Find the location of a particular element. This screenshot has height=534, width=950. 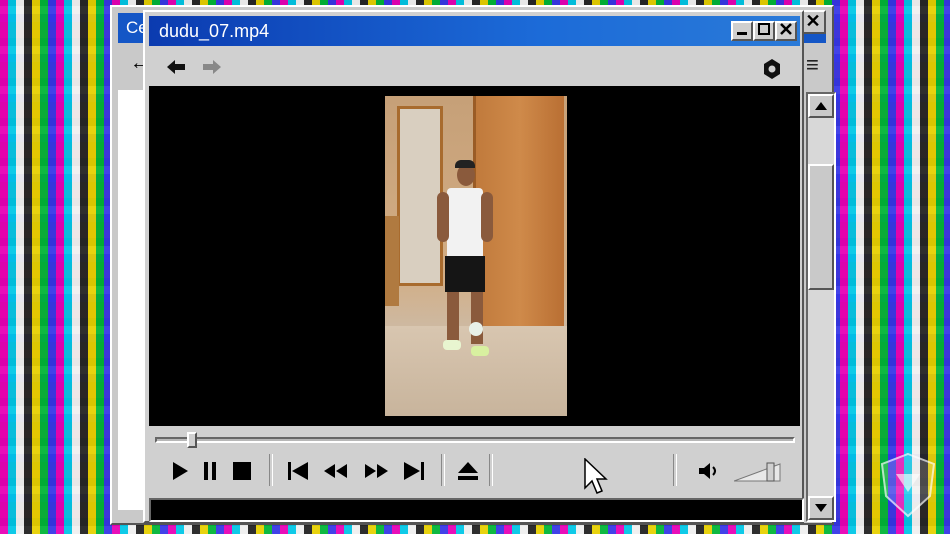

playback-controls is located at coordinates (474, 471).